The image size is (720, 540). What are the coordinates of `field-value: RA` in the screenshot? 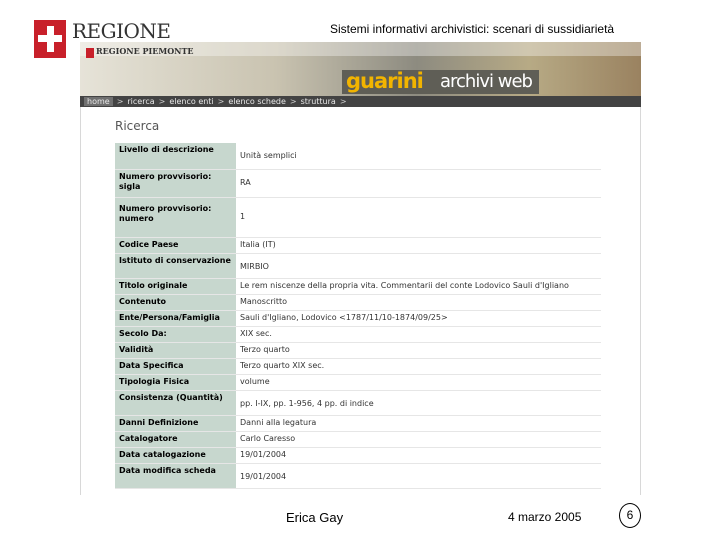 It's located at (418, 183).